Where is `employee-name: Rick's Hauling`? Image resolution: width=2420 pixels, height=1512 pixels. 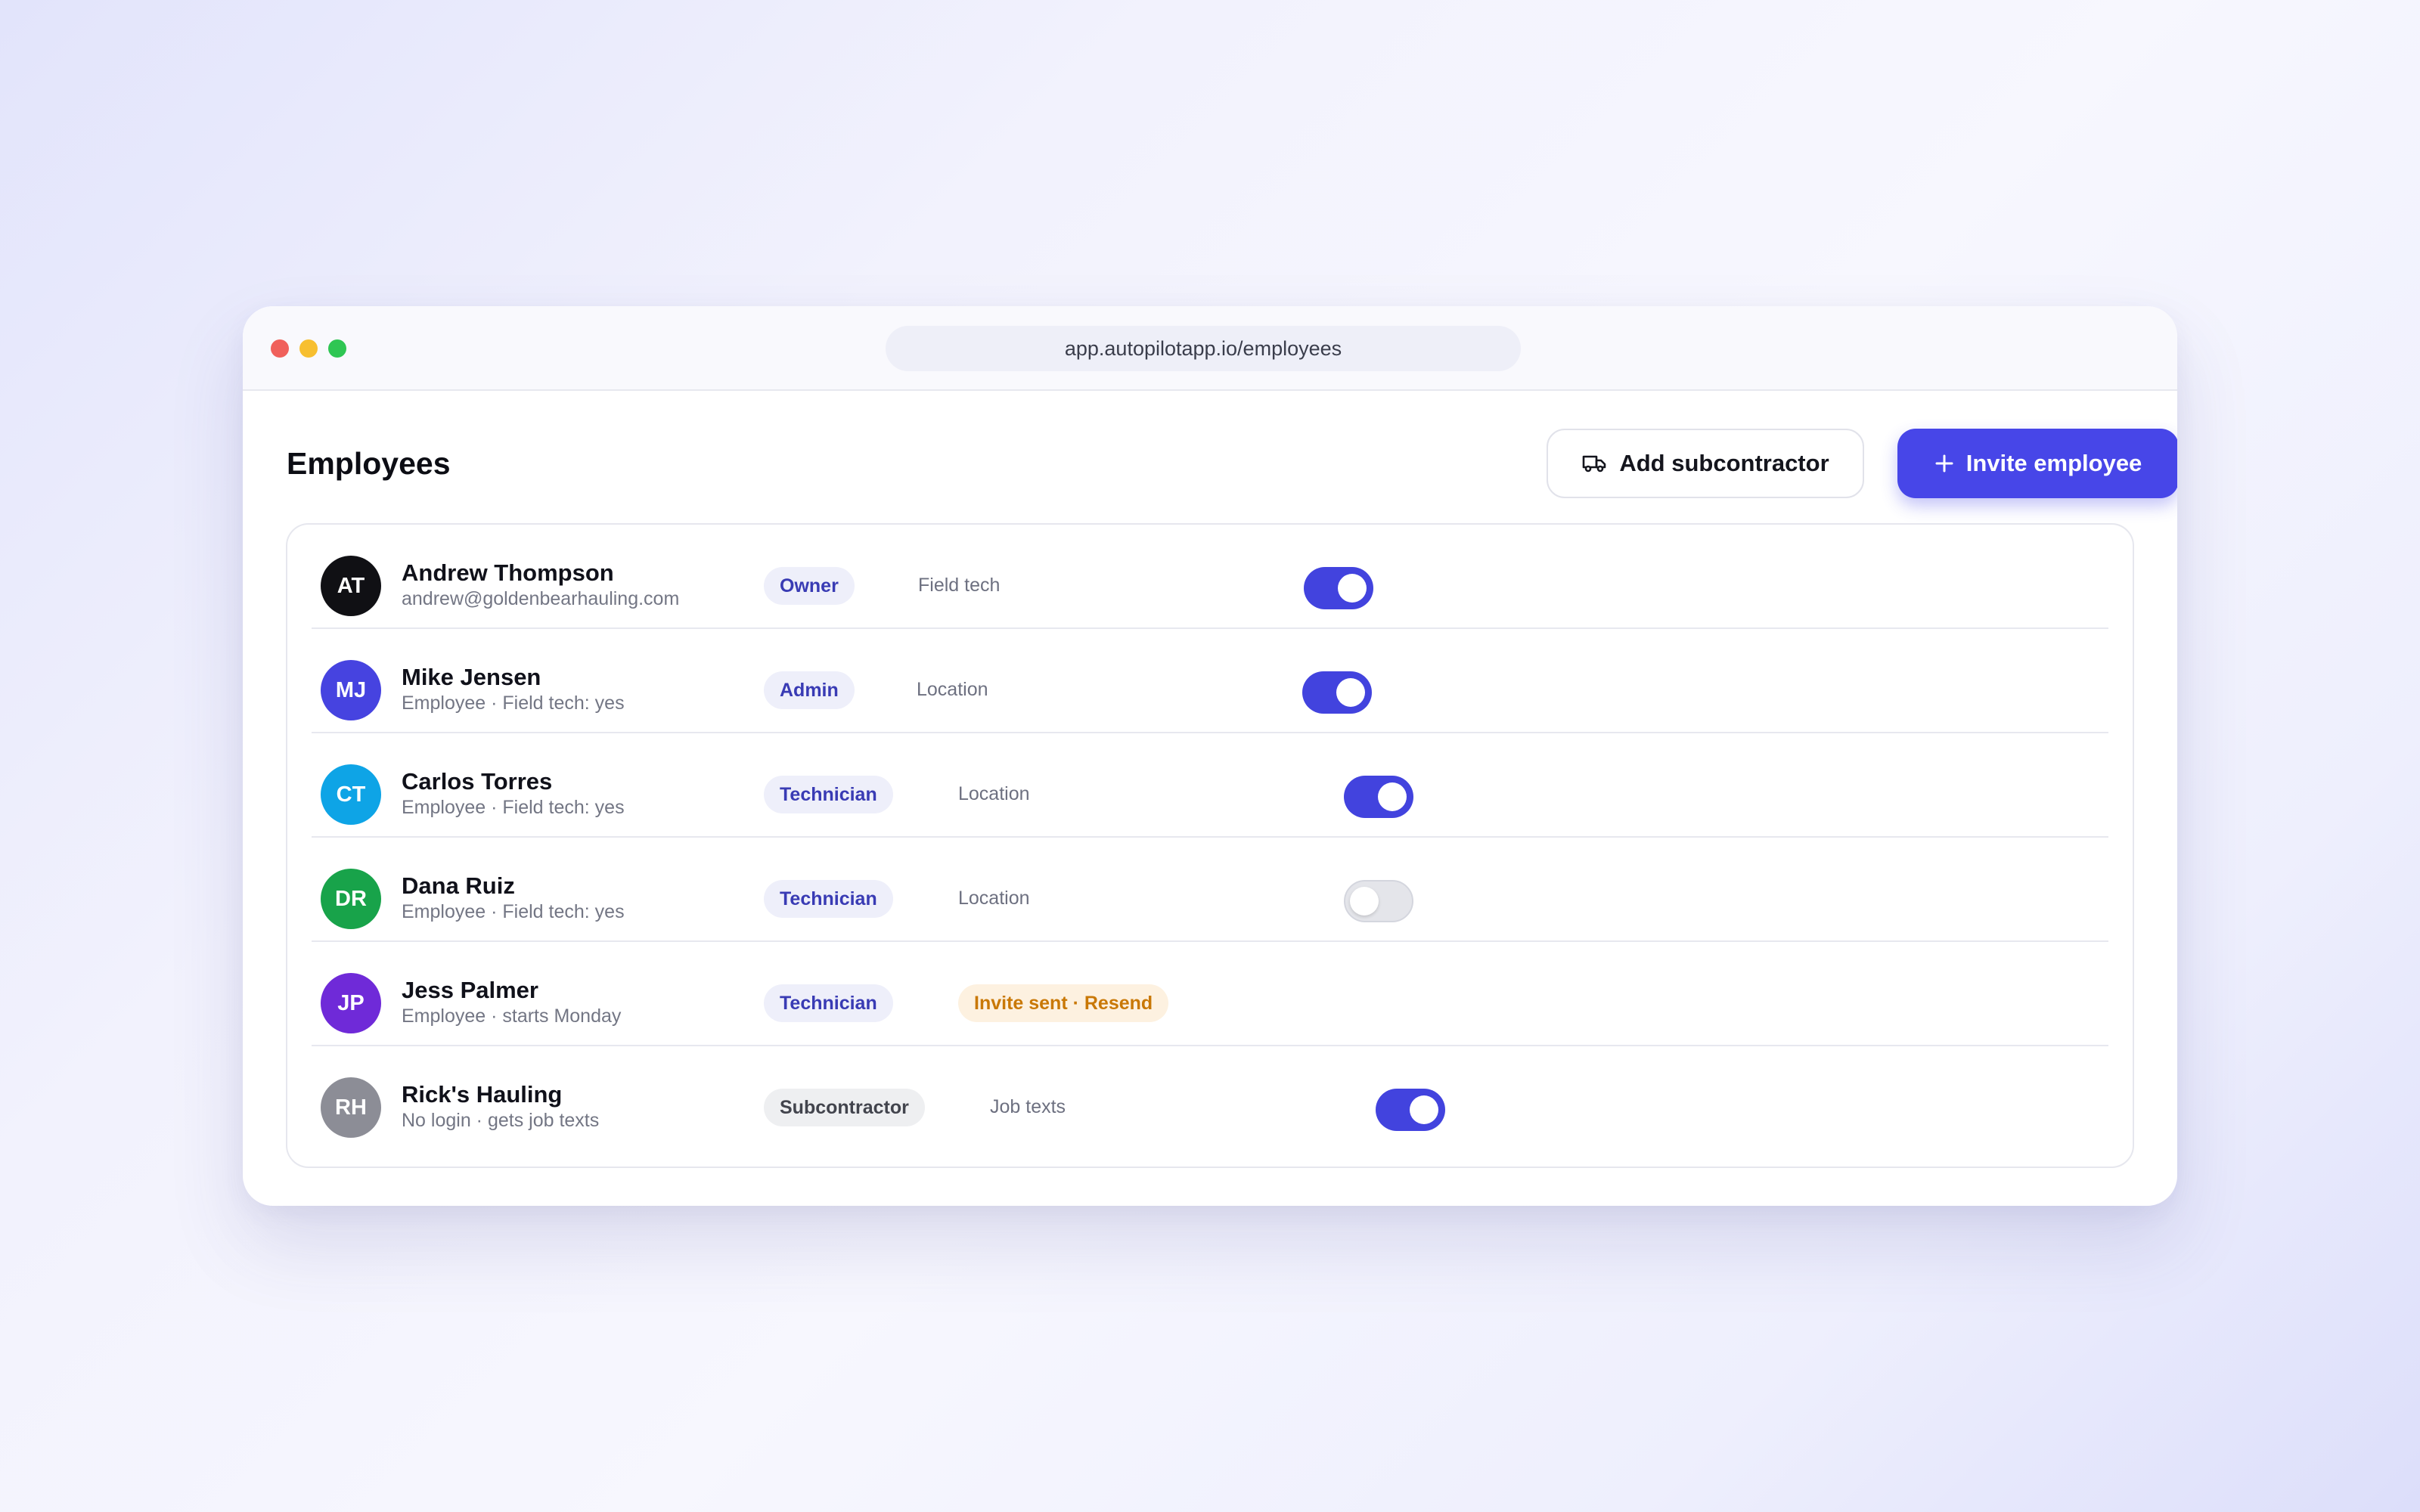
employee-name: Rick's Hauling is located at coordinates (482, 1094).